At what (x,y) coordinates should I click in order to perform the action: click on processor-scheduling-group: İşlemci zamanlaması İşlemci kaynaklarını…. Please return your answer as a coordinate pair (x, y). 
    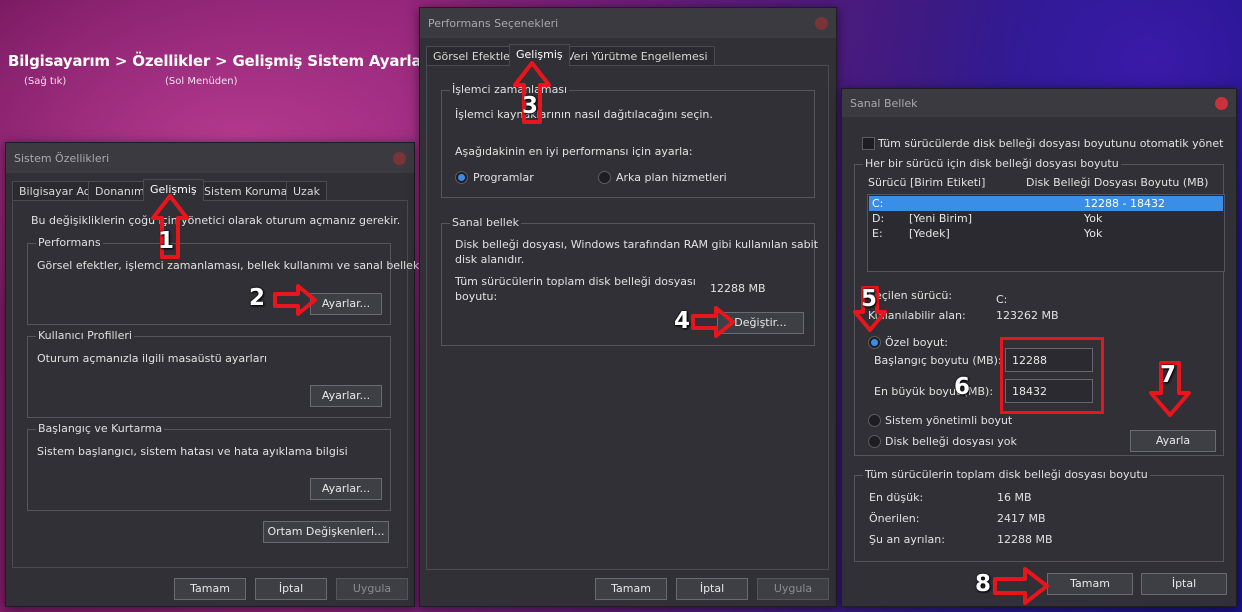
    Looking at the image, I should click on (628, 140).